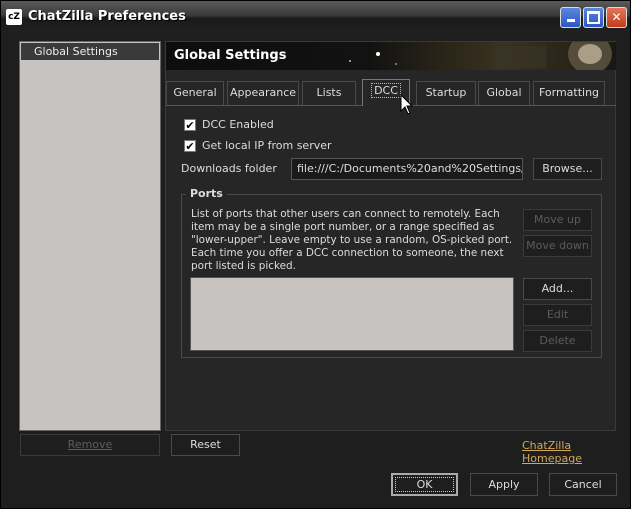 This screenshot has height=509, width=631. I want to click on tab-appearance: Appearance, so click(263, 93).